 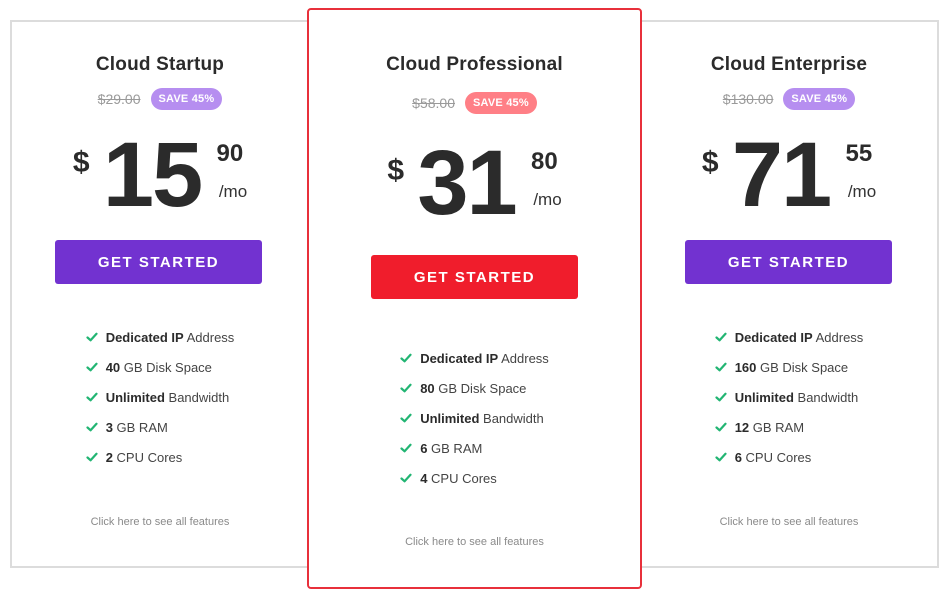 I want to click on price: $ 31 80 /mo, so click(x=474, y=183).